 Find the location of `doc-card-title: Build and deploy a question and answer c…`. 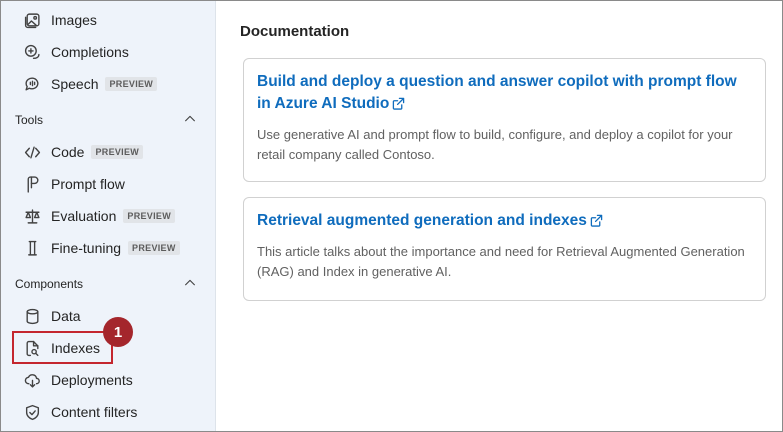

doc-card-title: Build and deploy a question and answer c… is located at coordinates (505, 94).